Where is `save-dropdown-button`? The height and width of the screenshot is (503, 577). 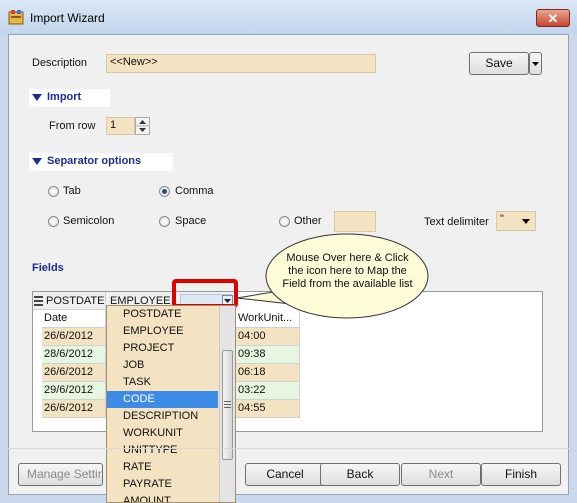 save-dropdown-button is located at coordinates (535, 63).